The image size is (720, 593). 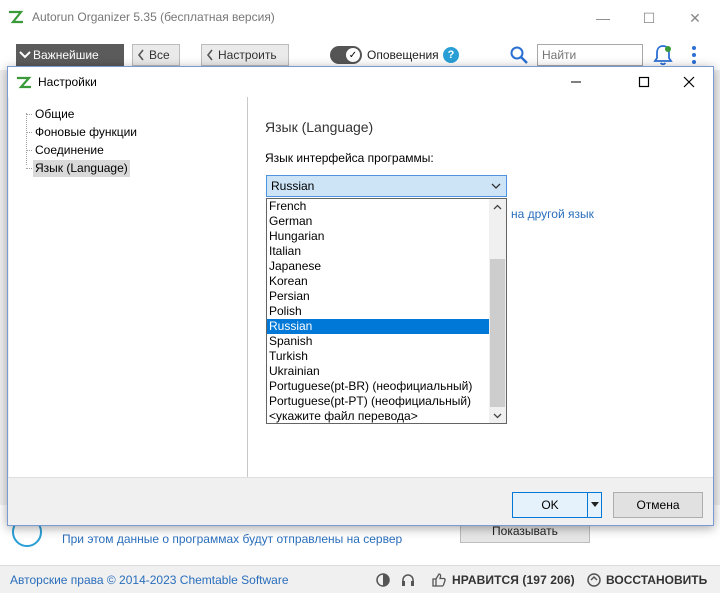 I want to click on scrollbar-thumb, so click(x=497, y=333).